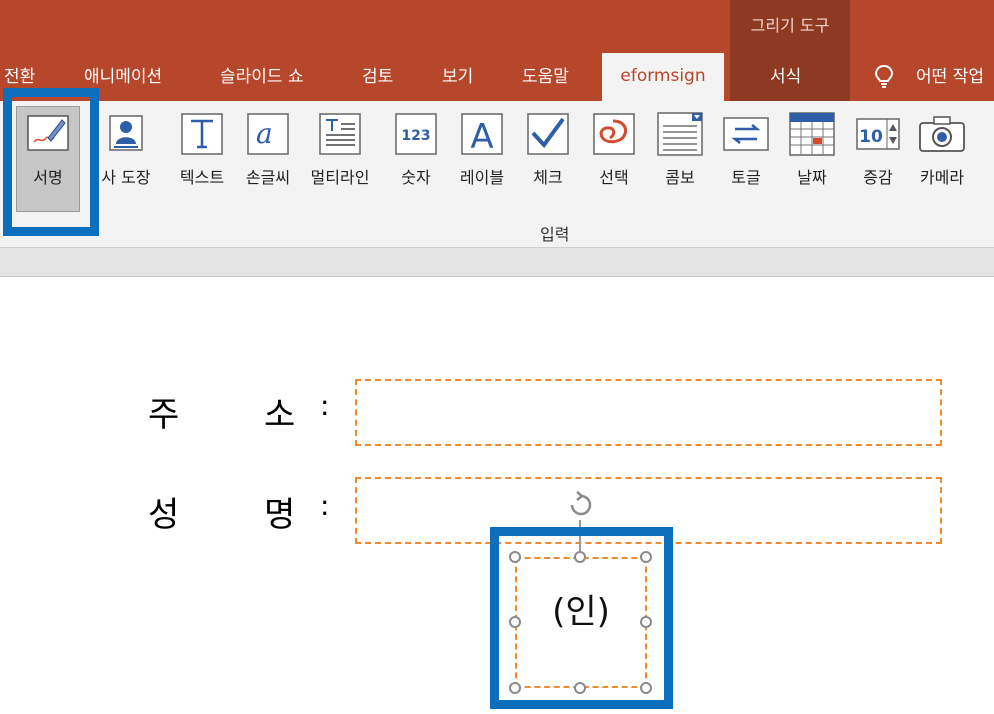 This screenshot has width=994, height=714. What do you see at coordinates (812, 177) in the screenshot?
I see `tool-date-label: 날짜` at bounding box center [812, 177].